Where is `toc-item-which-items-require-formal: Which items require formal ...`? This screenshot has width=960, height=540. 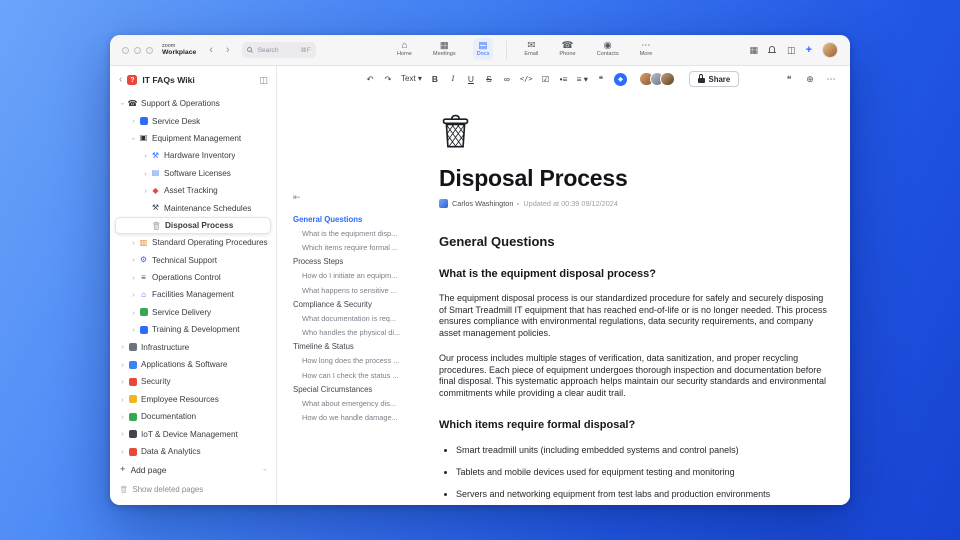 toc-item-which-items-require-formal: Which items require formal ... is located at coordinates (359, 247).